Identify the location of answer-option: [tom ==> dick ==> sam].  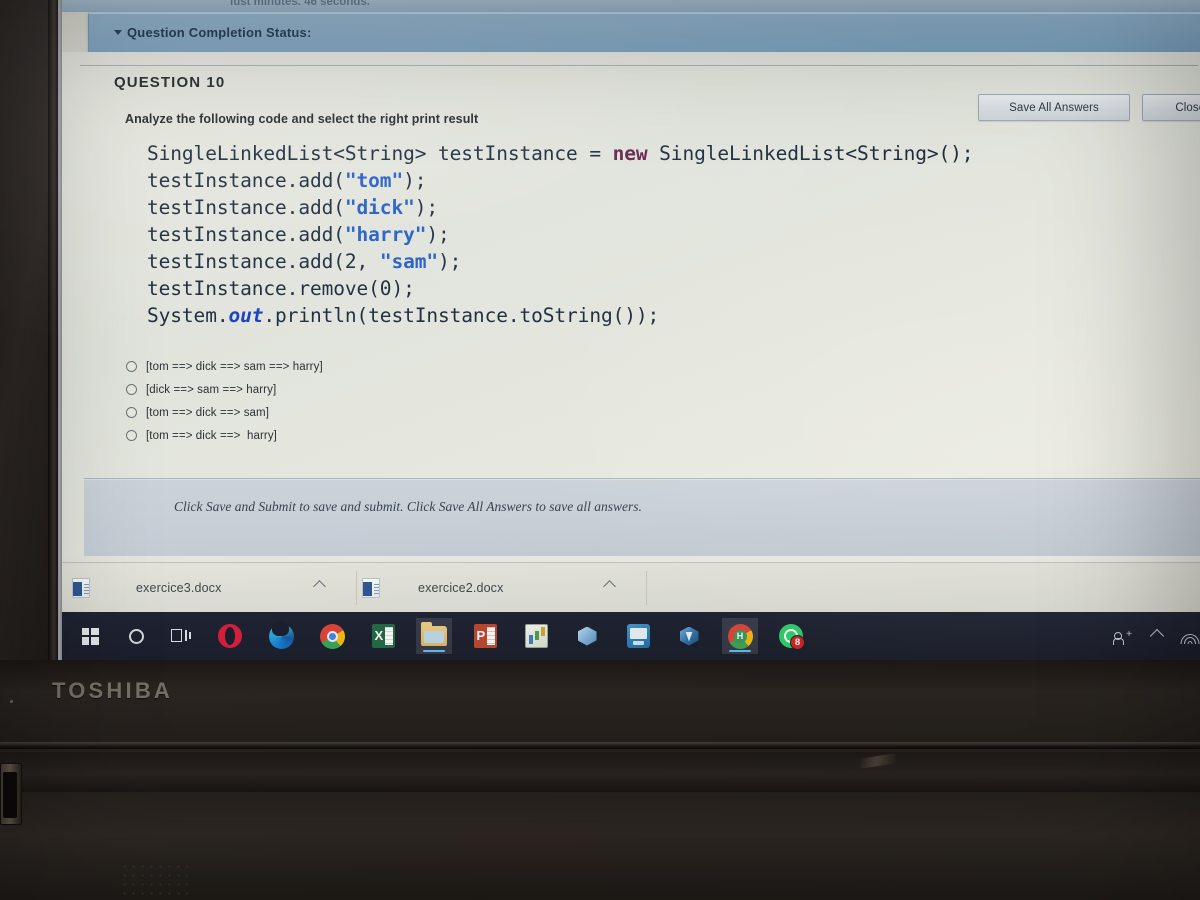
(224, 412).